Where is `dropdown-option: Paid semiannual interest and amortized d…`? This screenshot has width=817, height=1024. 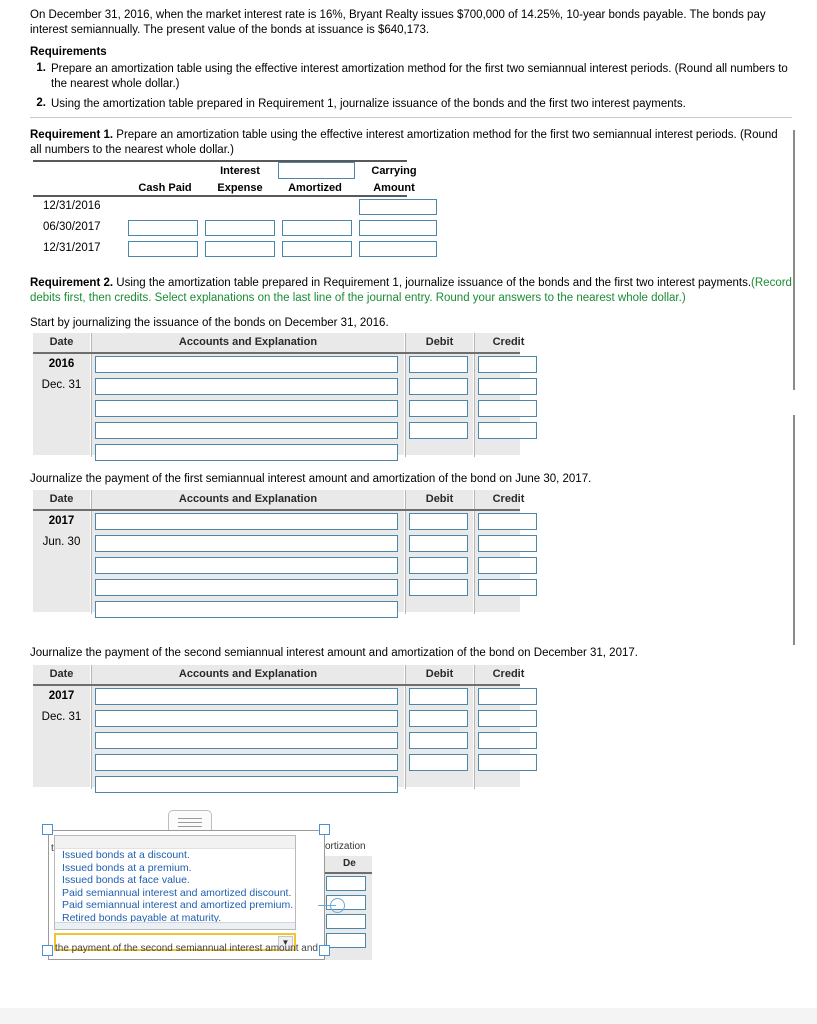 dropdown-option: Paid semiannual interest and amortized d… is located at coordinates (175, 893).